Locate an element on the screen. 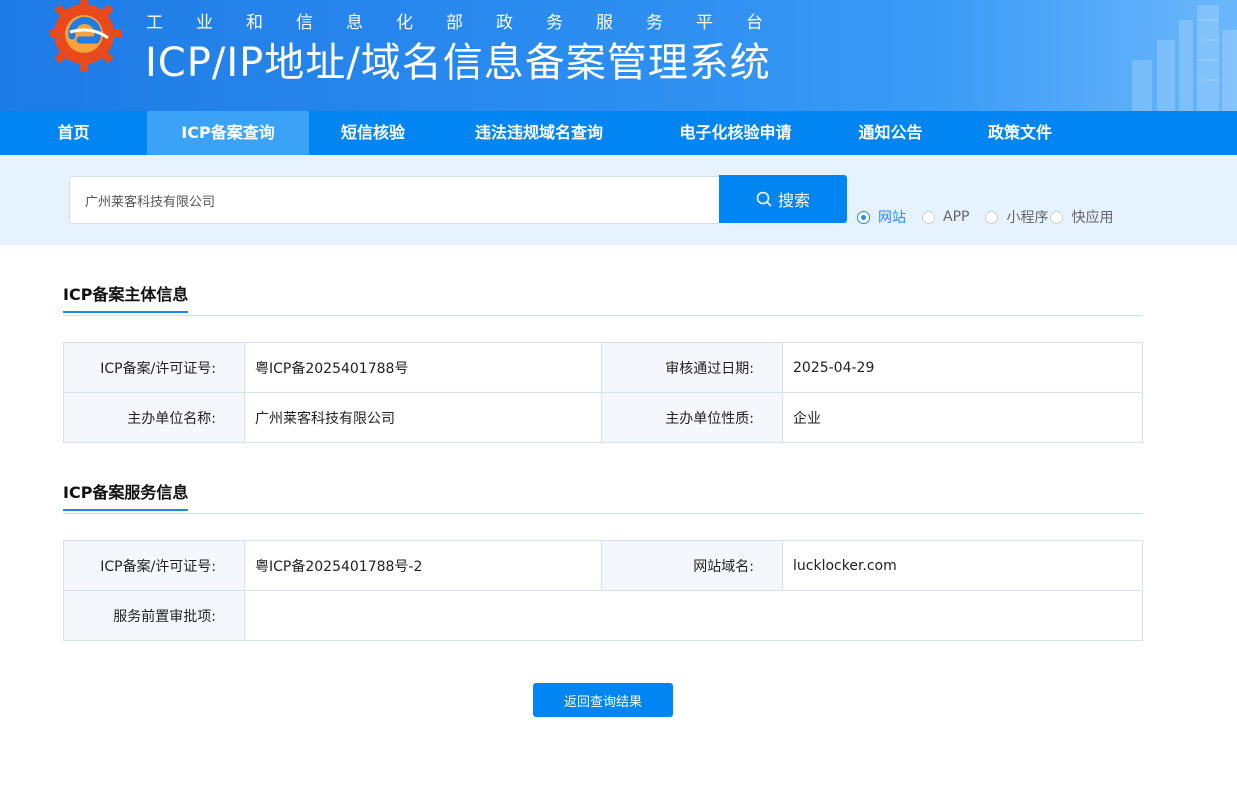 The image size is (1237, 794). service-license-label: ICP备案/许可证号: is located at coordinates (154, 565).